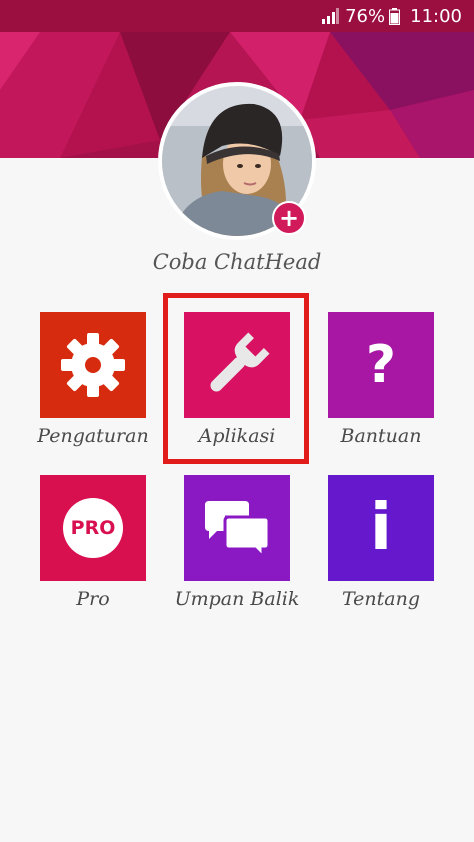 This screenshot has width=474, height=842. I want to click on pro-badge-text: PRO, so click(93, 528).